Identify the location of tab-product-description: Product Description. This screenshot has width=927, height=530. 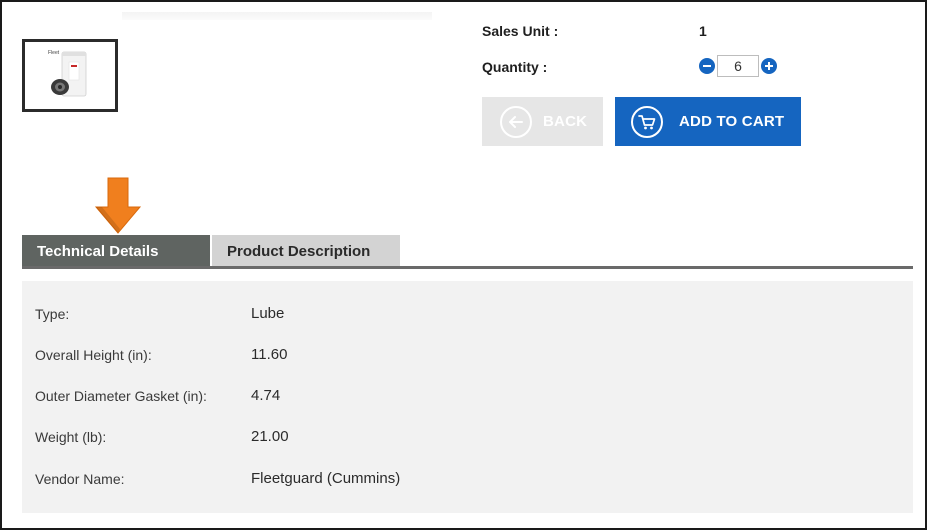
(306, 251).